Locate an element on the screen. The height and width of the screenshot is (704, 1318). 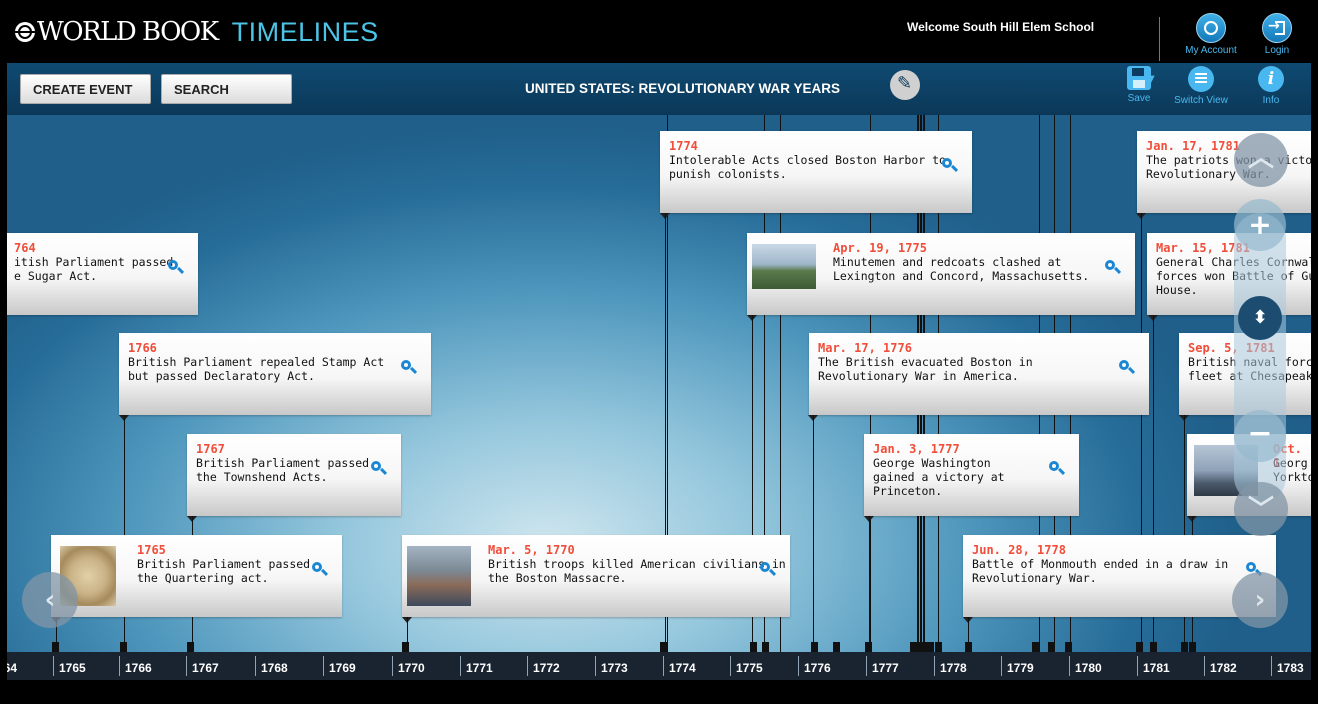
globe-logo-icon is located at coordinates (25, 32).